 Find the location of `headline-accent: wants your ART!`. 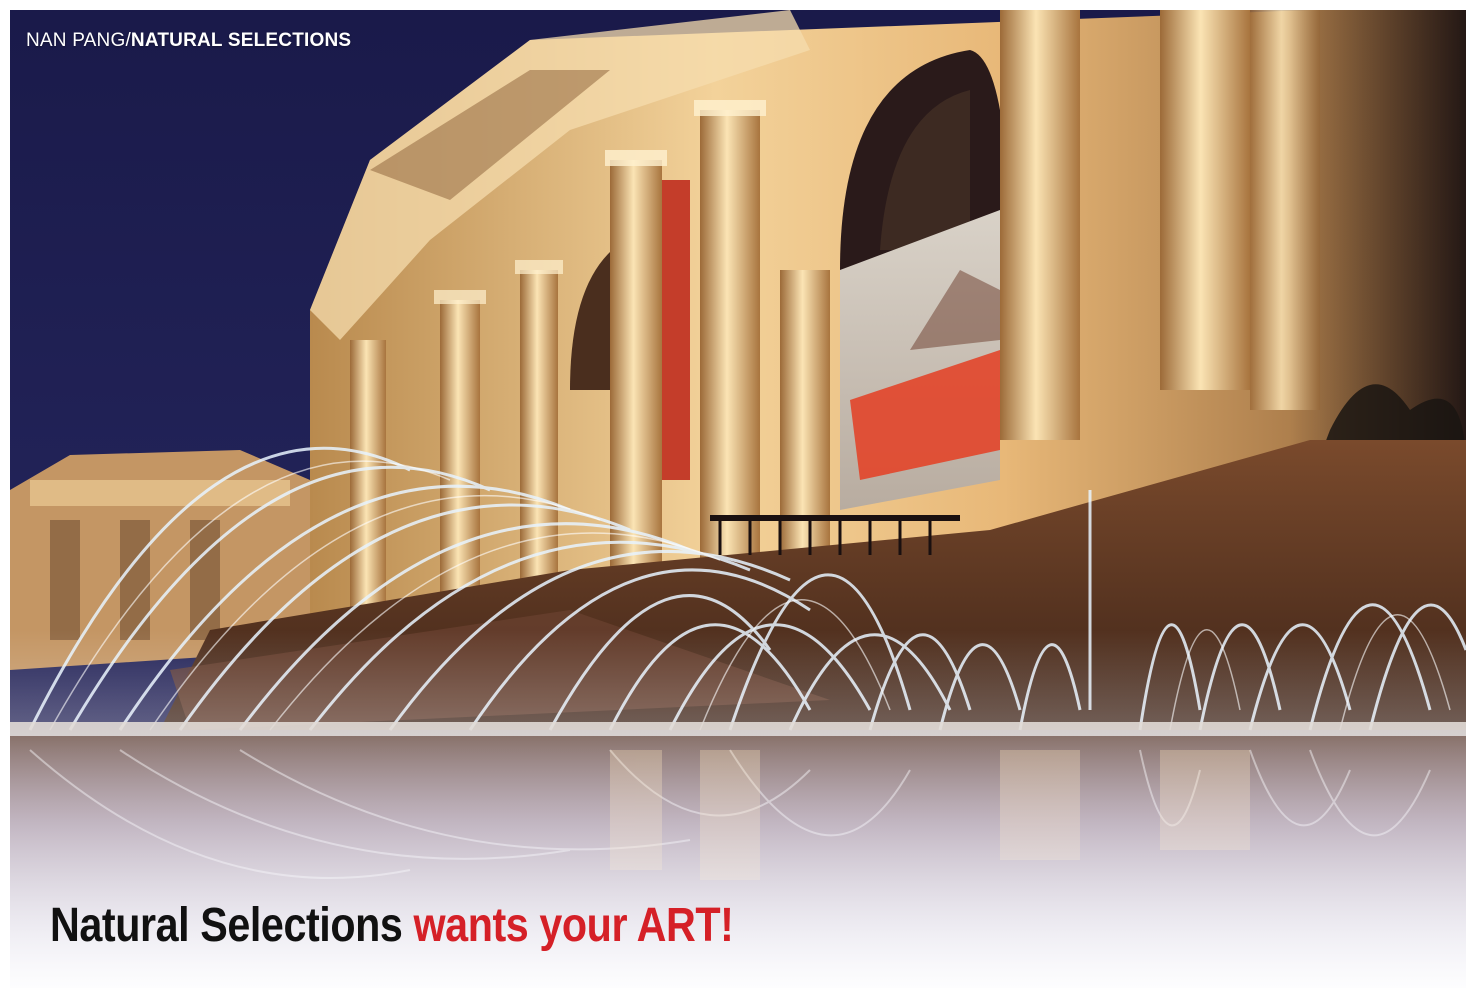

headline-accent: wants your ART! is located at coordinates (573, 925).